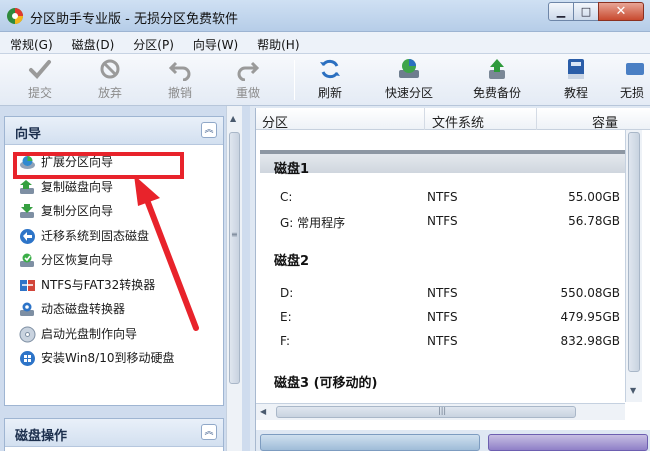  I want to click on tutorial-button: 教程, so click(576, 80).